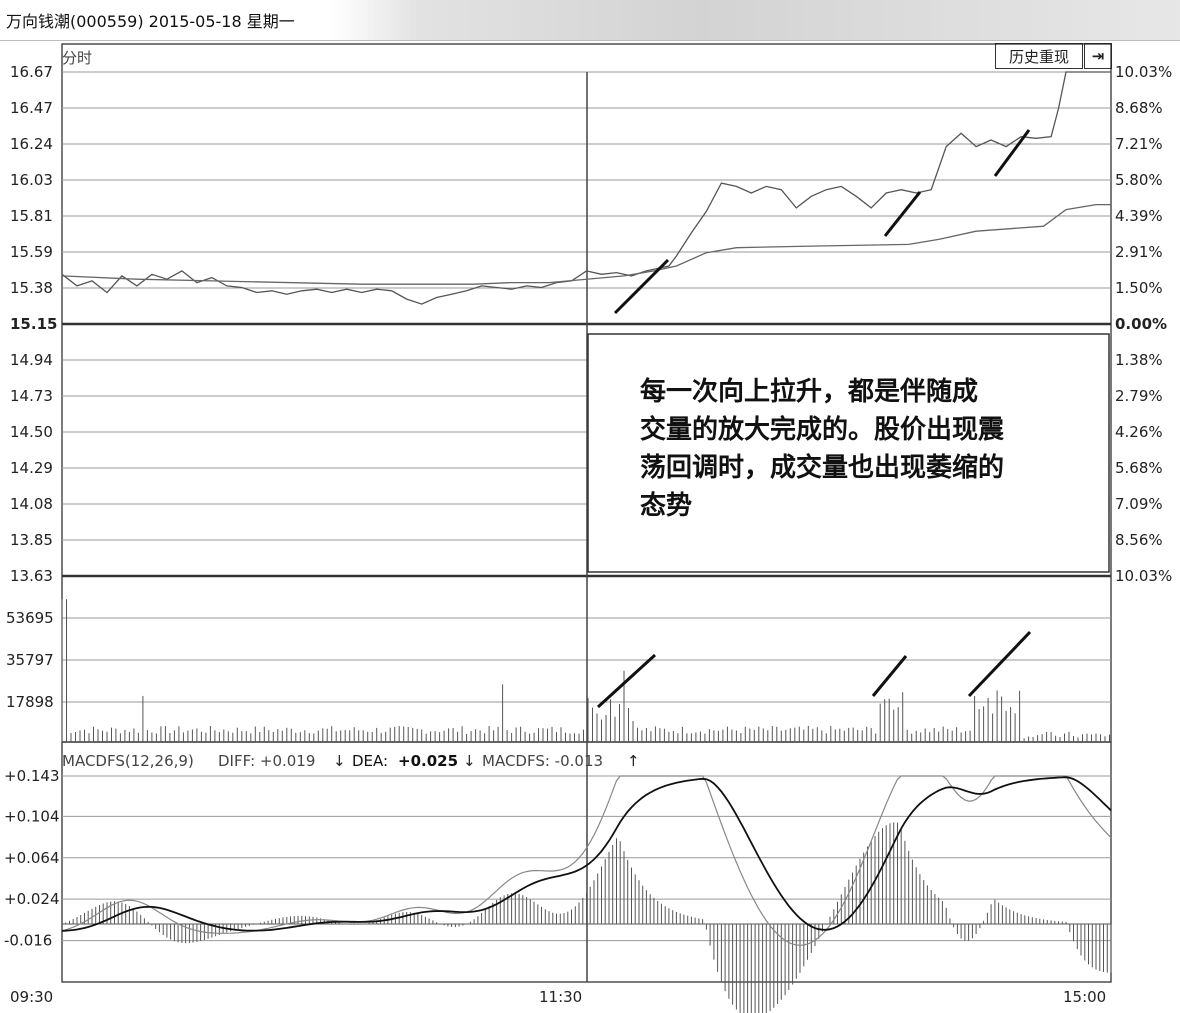 The width and height of the screenshot is (1180, 1013). Describe the element at coordinates (1139, 396) in the screenshot. I see `pct-tick-label: 2.79%` at that location.